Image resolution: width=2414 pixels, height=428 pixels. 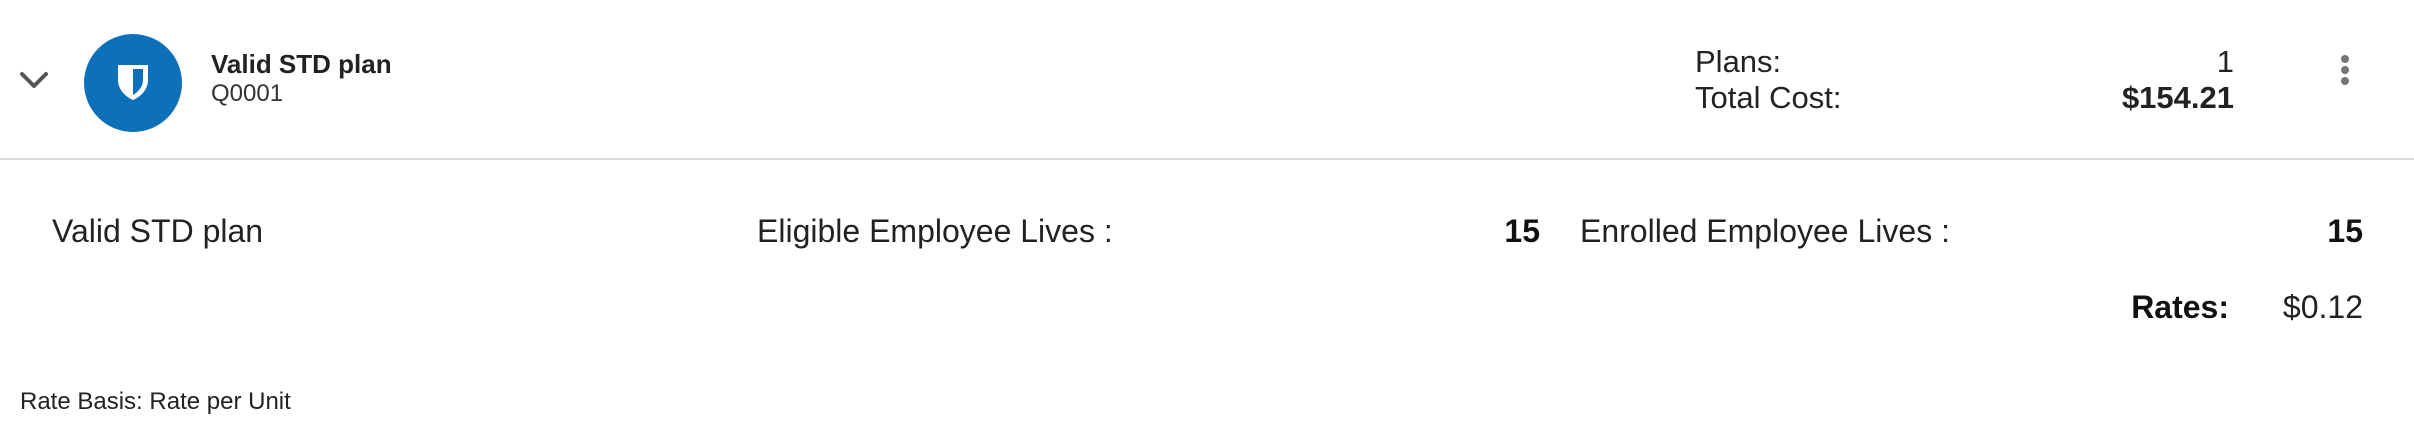 I want to click on more-options-icon, so click(x=2345, y=73).